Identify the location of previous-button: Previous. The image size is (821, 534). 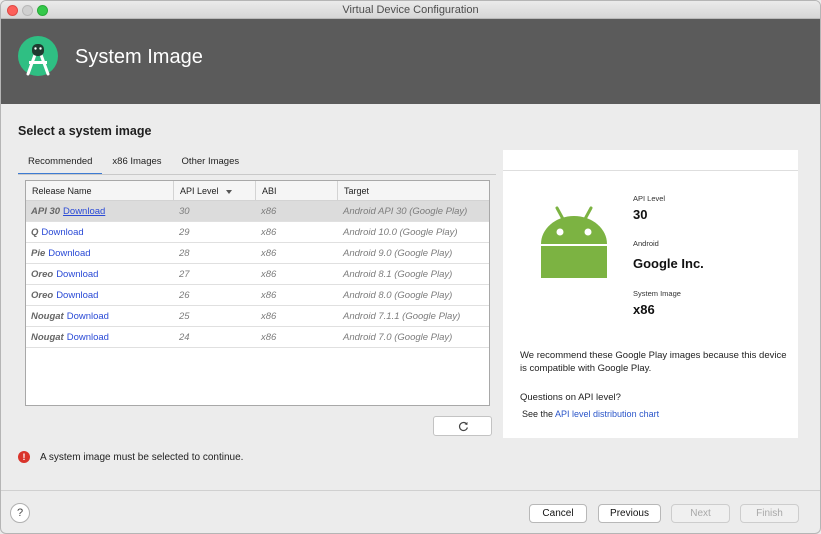
(629, 513).